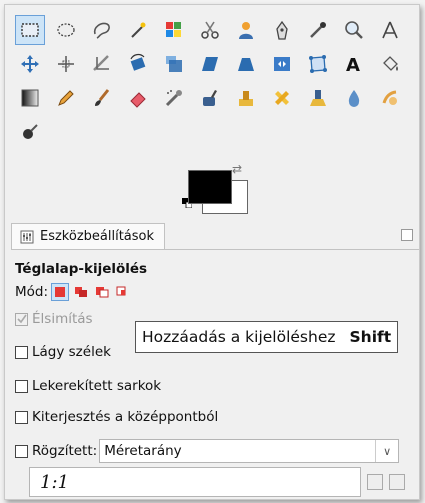 This screenshot has width=425, height=503. What do you see at coordinates (174, 30) in the screenshot?
I see `select-by-color-icon` at bounding box center [174, 30].